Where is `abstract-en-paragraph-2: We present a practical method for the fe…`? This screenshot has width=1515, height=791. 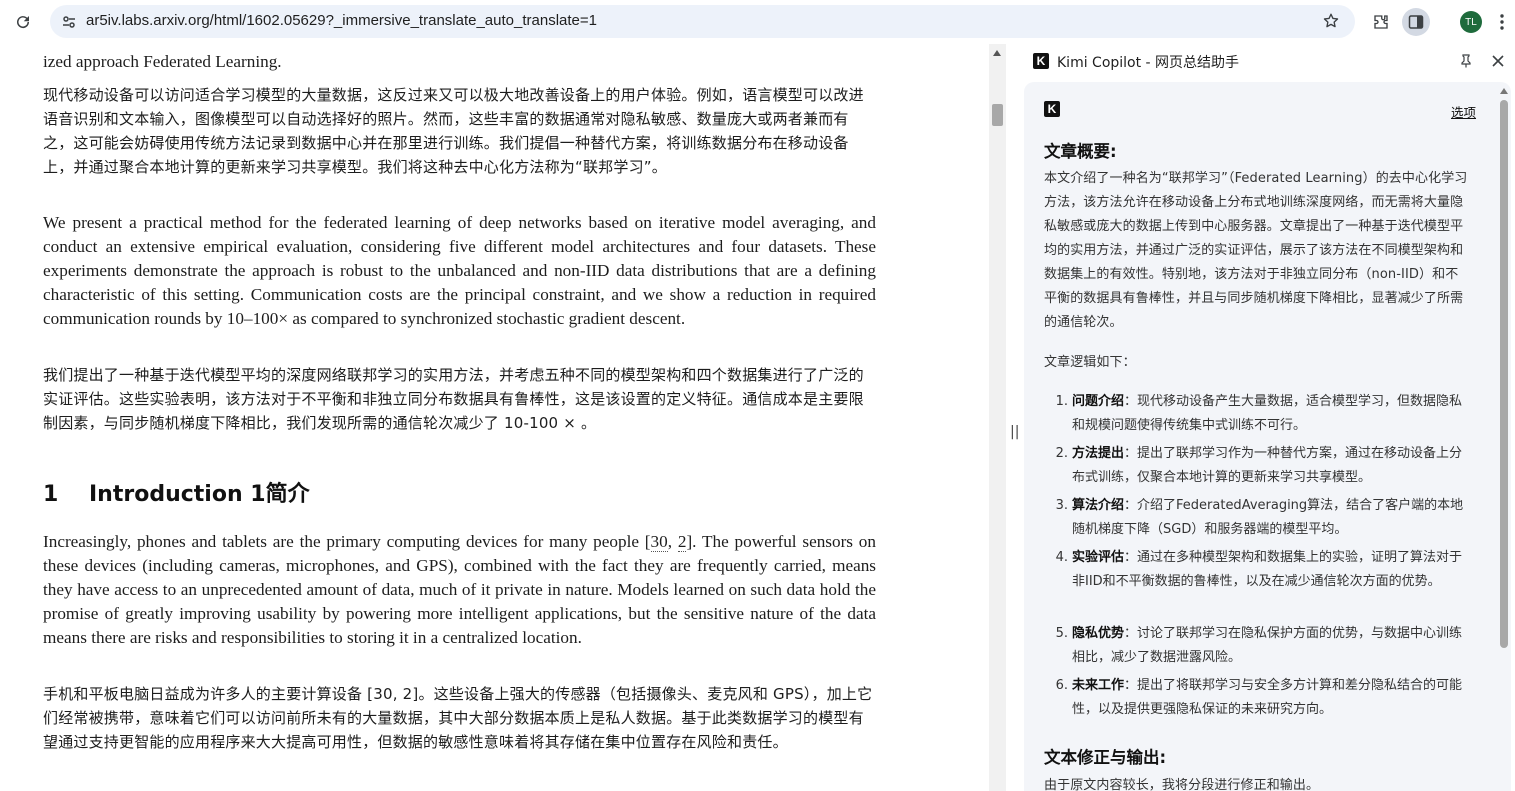 abstract-en-paragraph-2: We present a practical method for the fe… is located at coordinates (459, 270).